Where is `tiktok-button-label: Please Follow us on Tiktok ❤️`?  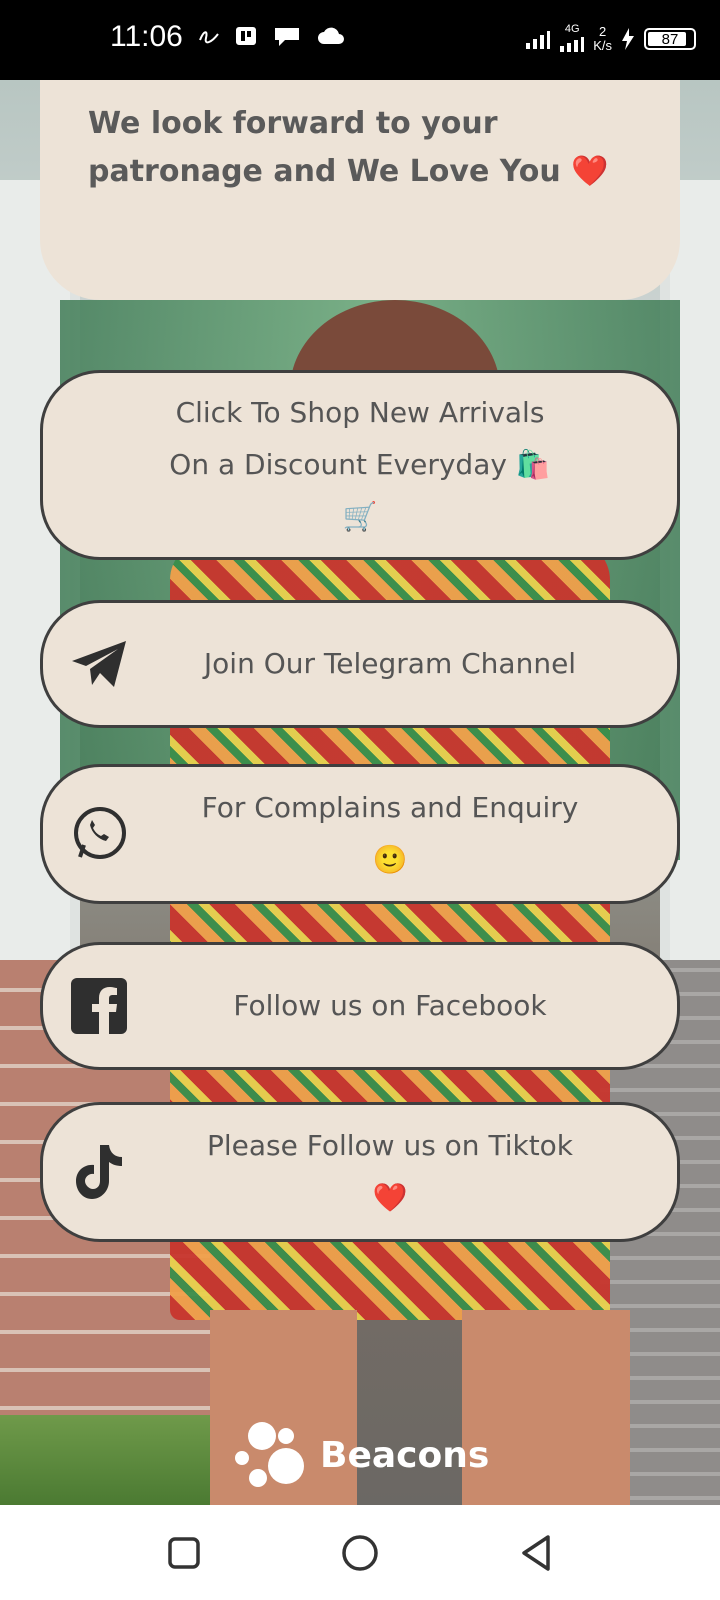 tiktok-button-label: Please Follow us on Tiktok ❤️ is located at coordinates (390, 1172).